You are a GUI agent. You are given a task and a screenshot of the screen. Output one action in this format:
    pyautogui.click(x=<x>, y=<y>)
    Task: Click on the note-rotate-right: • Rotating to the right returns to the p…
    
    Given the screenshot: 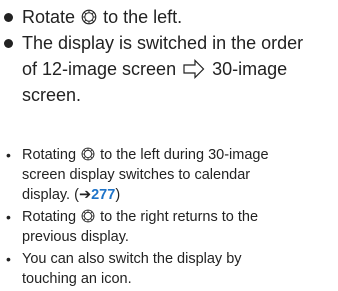 What is the action you would take?
    pyautogui.click(x=169, y=227)
    